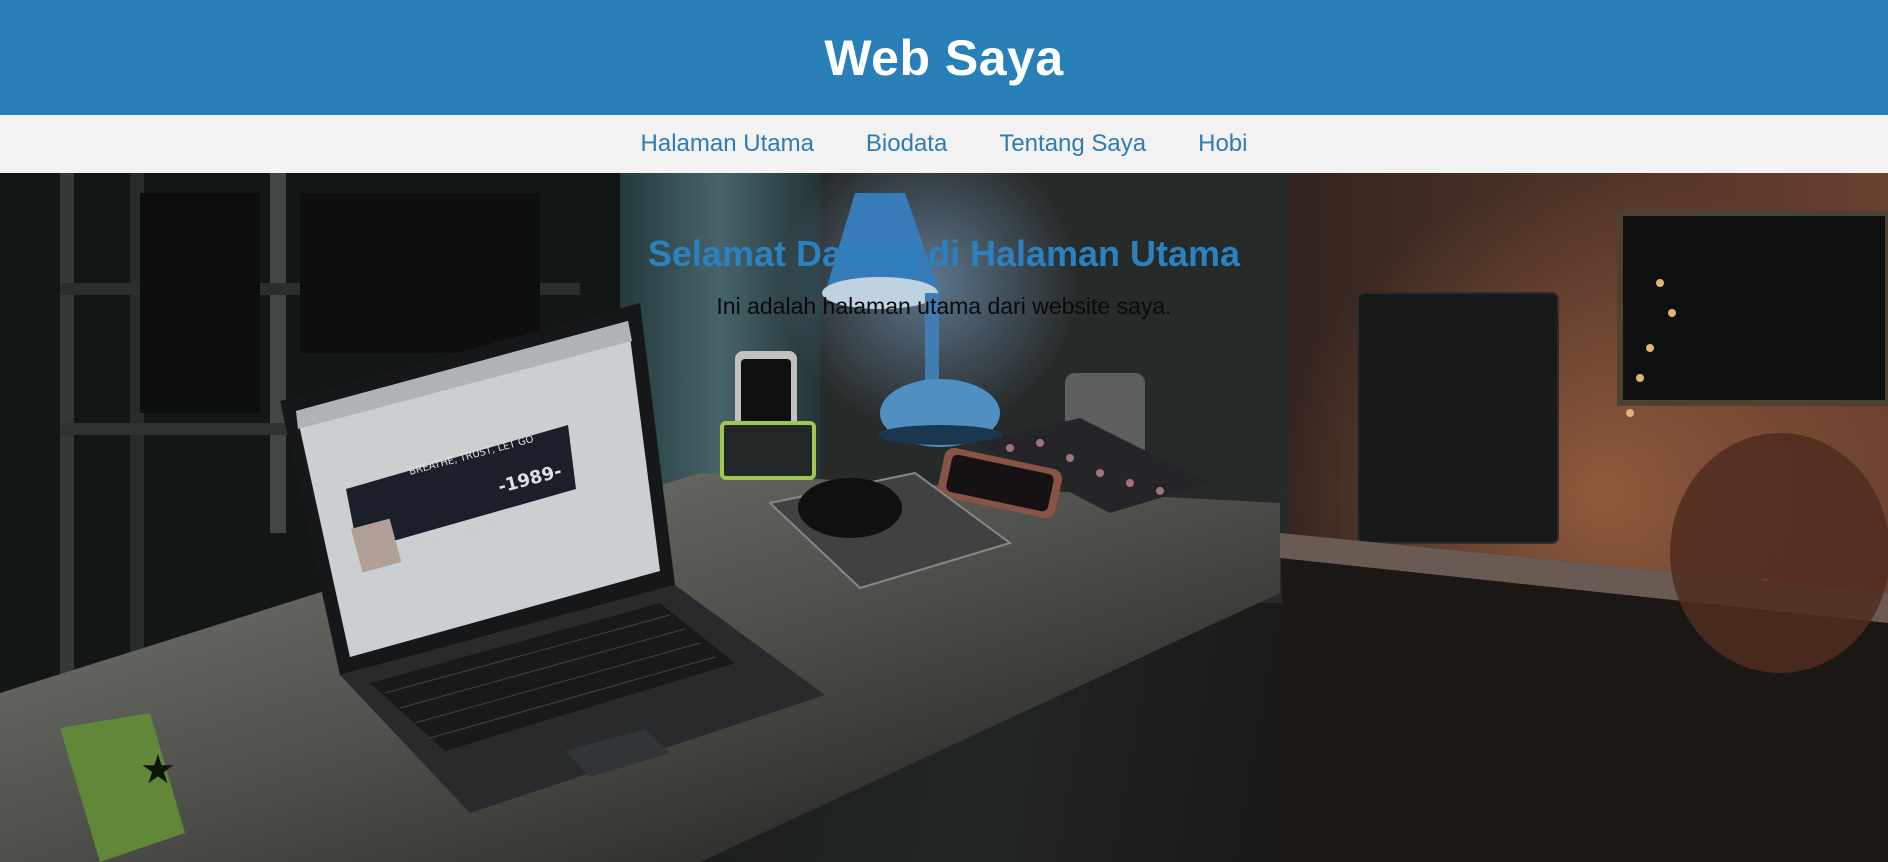  What do you see at coordinates (944, 253) in the screenshot?
I see `hero-heading: Selamat Datang di Halaman Utama` at bounding box center [944, 253].